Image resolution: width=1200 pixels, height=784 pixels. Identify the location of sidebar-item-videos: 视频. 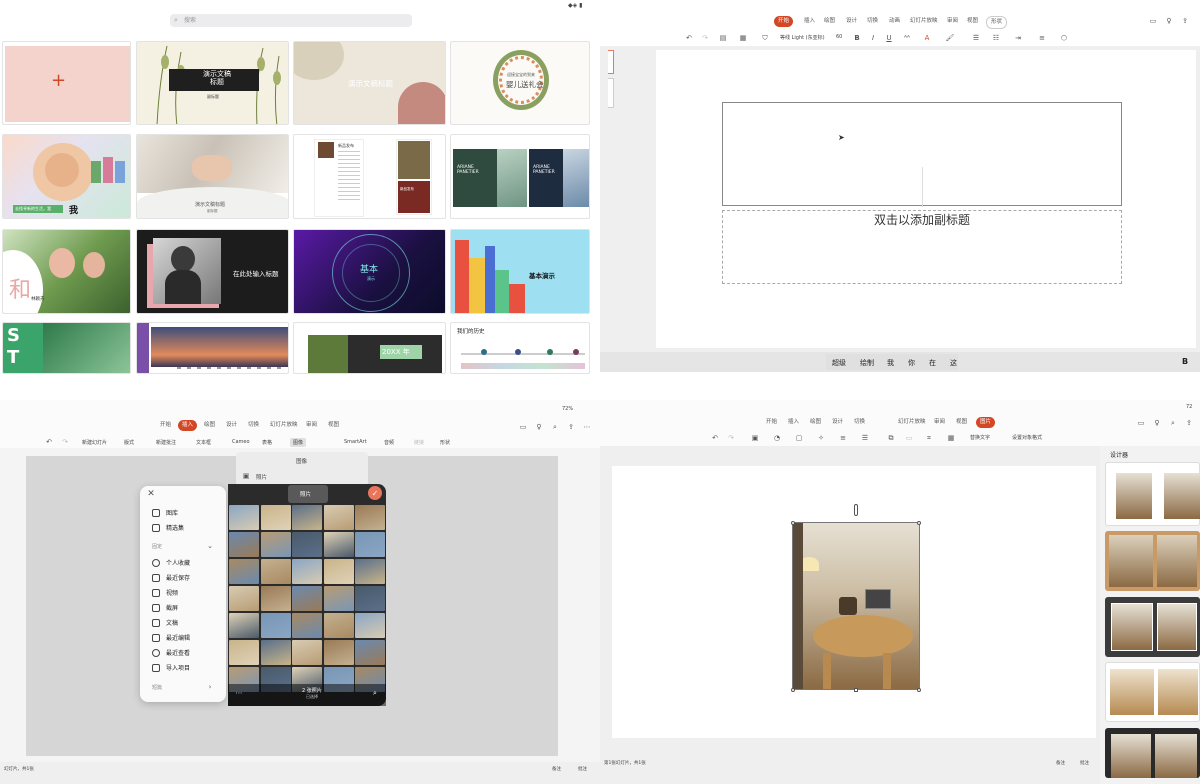
(165, 592).